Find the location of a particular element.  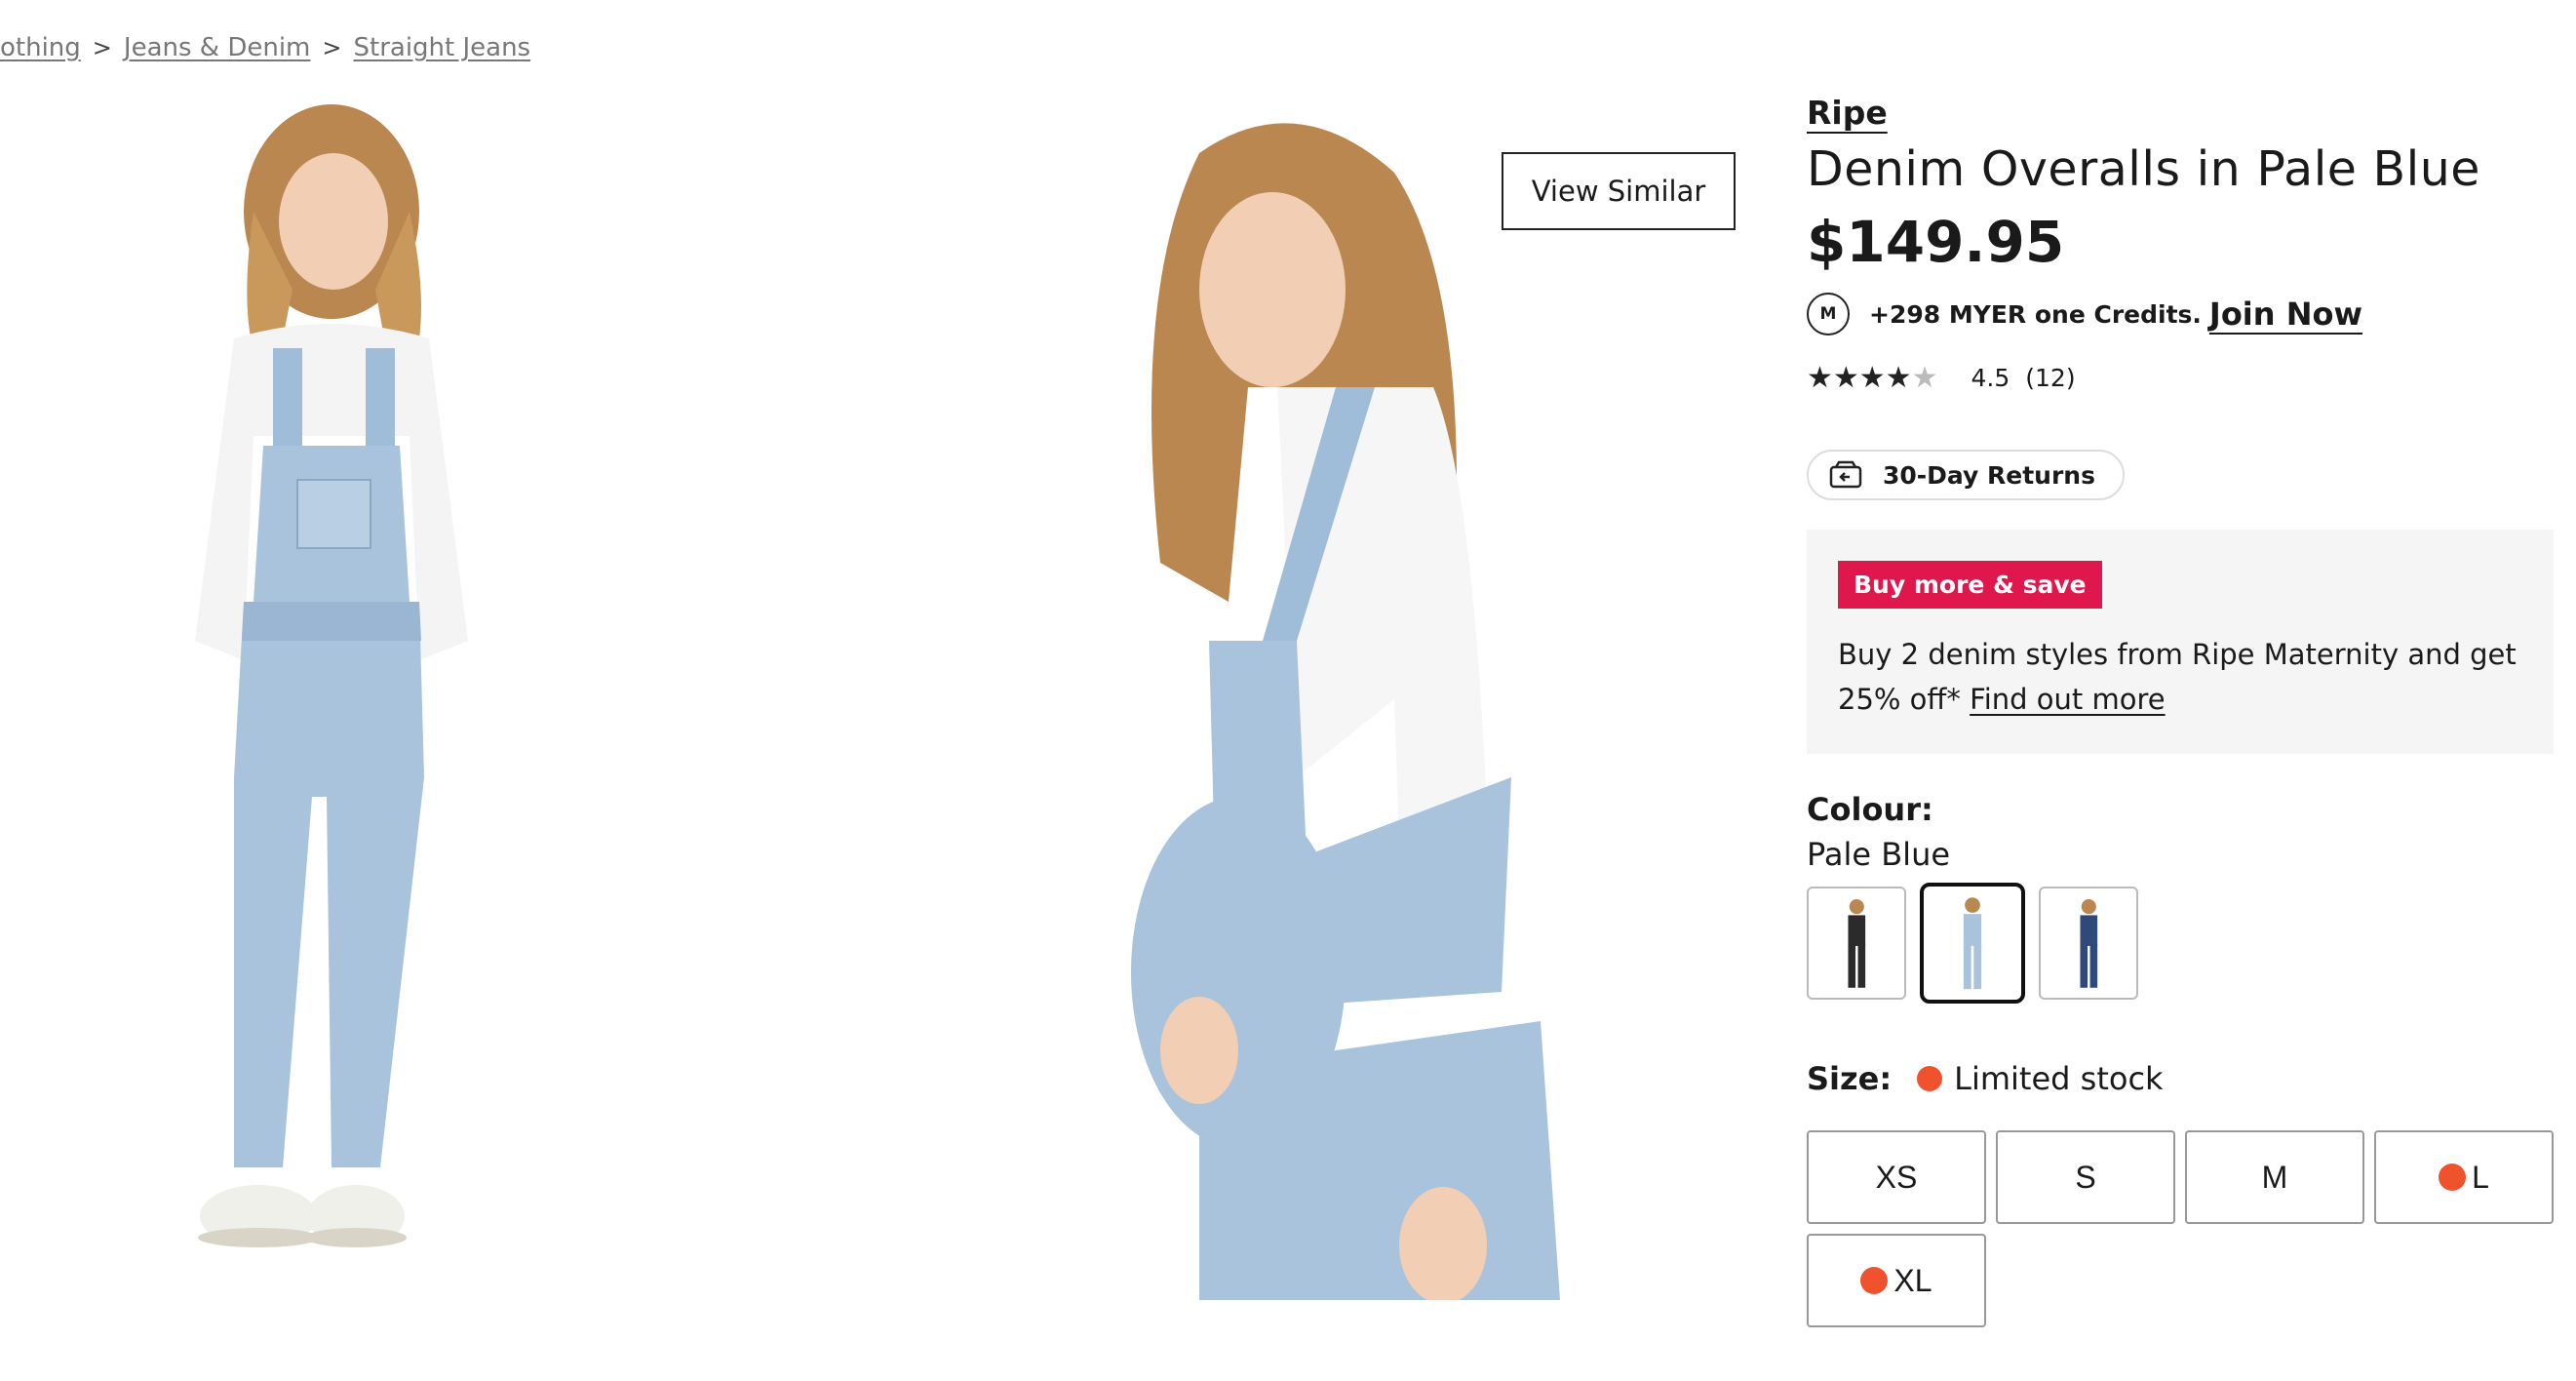

size-option-m: M is located at coordinates (2274, 1177).